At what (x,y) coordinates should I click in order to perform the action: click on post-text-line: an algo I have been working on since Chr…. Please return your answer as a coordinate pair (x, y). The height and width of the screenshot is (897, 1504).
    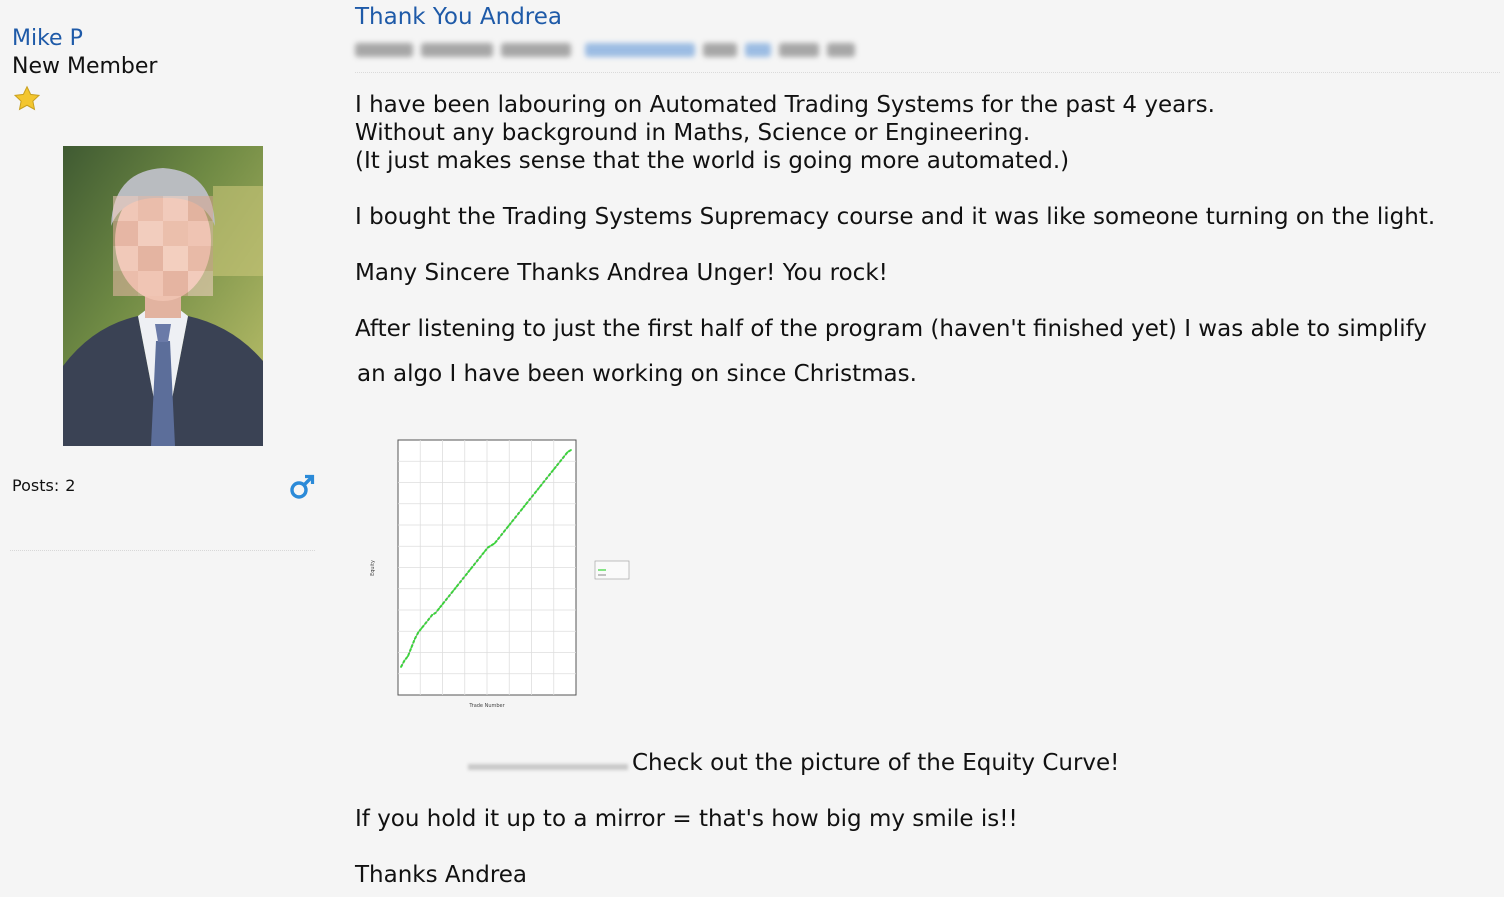
    Looking at the image, I should click on (637, 374).